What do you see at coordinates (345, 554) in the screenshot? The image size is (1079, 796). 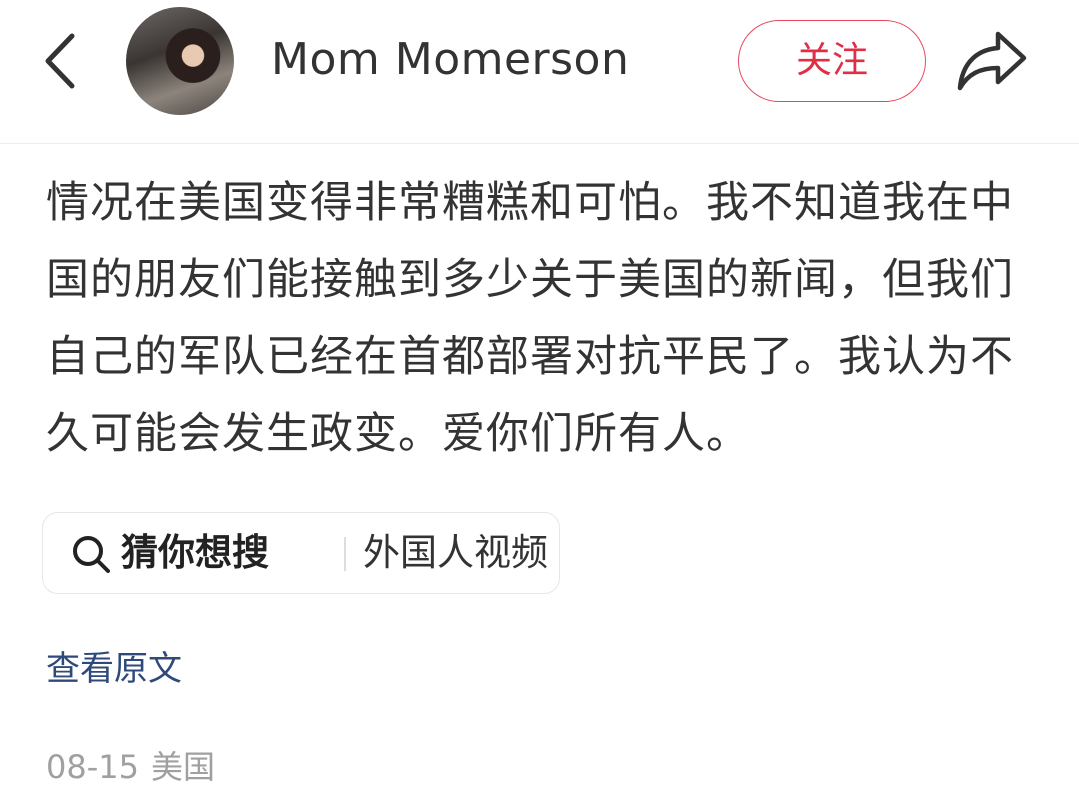 I see `chip-divider` at bounding box center [345, 554].